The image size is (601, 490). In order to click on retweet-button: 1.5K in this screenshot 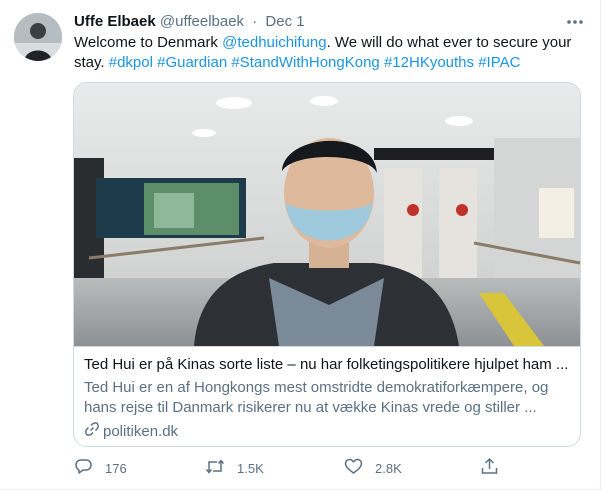, I will do `click(234, 468)`.